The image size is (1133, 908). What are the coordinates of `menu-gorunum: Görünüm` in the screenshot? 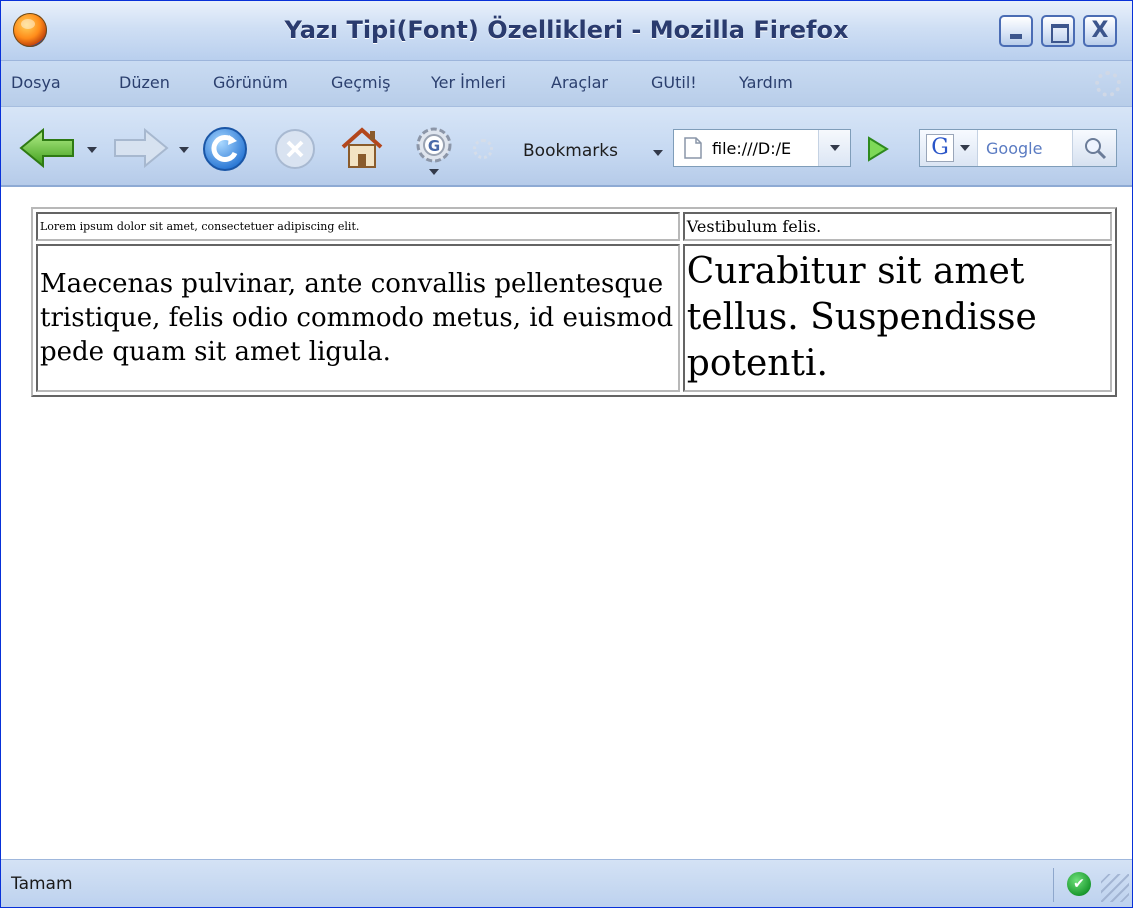 It's located at (250, 82).